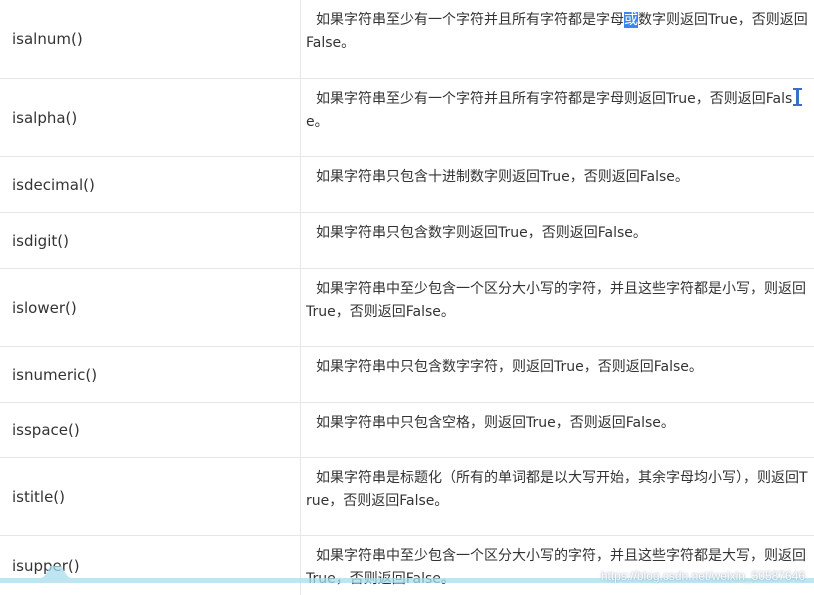  Describe the element at coordinates (702, 576) in the screenshot. I see `watermark-url: https://blog.csdn.net/weixin_50587646` at that location.